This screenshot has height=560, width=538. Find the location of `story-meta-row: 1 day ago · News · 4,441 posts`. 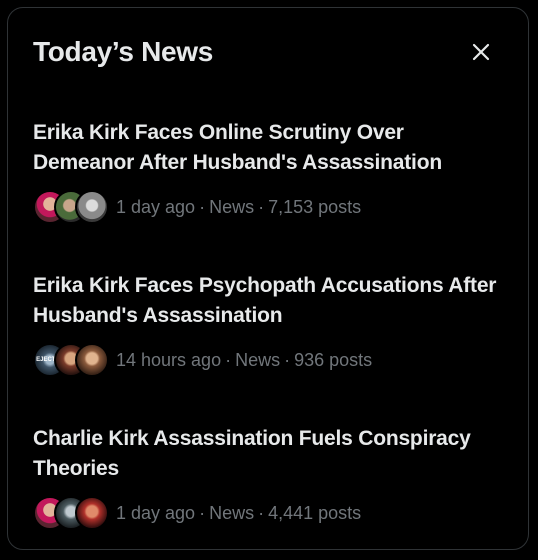

story-meta-row: 1 day ago · News · 4,441 posts is located at coordinates (271, 513).